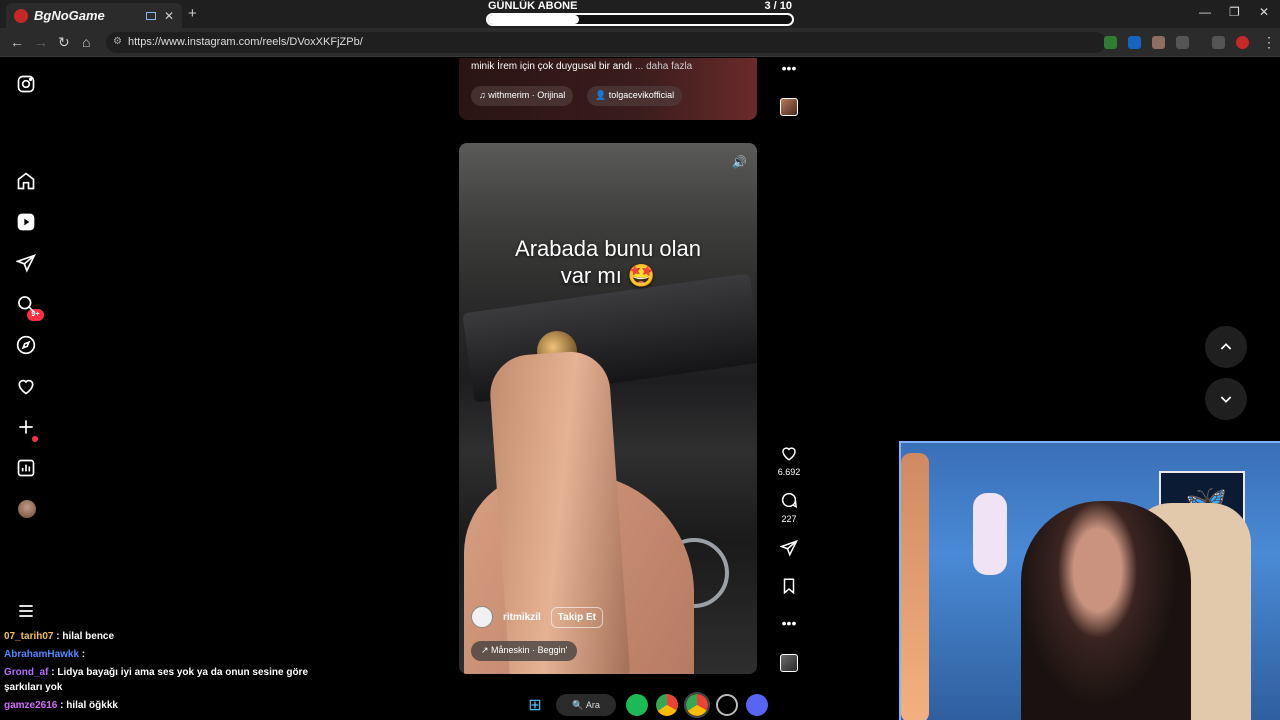 This screenshot has width=1280, height=720. I want to click on subscriber-goal-fill, so click(534, 19).